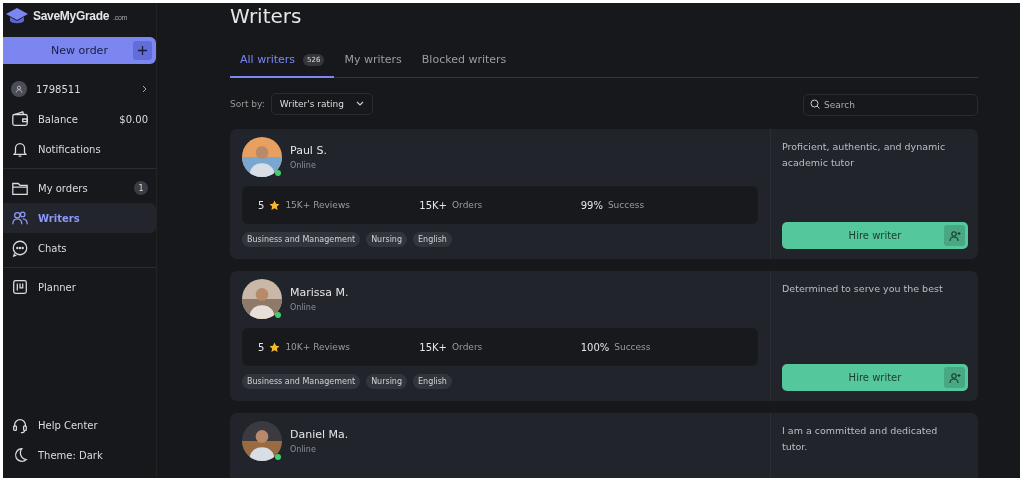 The width and height of the screenshot is (1024, 483). I want to click on count-badge: 1, so click(141, 188).